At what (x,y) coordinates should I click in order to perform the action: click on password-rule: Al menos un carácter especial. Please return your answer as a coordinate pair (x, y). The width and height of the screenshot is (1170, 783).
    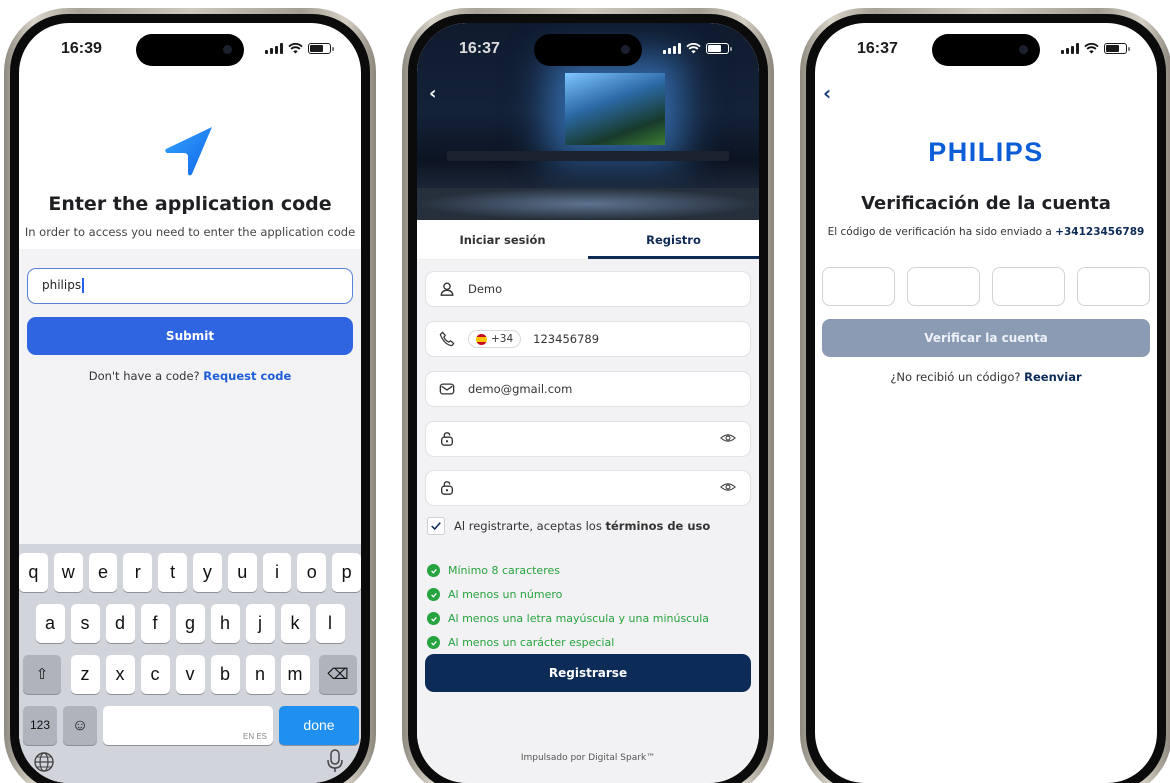
    Looking at the image, I should click on (520, 642).